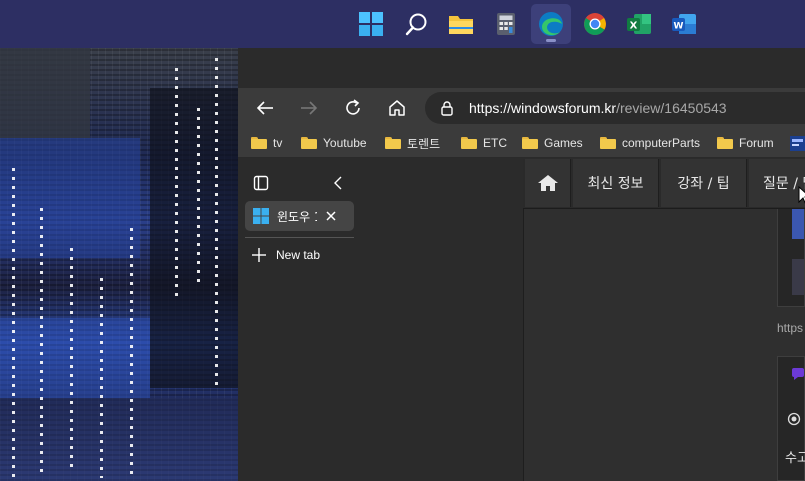 The width and height of the screenshot is (805, 481). I want to click on site-home-button, so click(548, 183).